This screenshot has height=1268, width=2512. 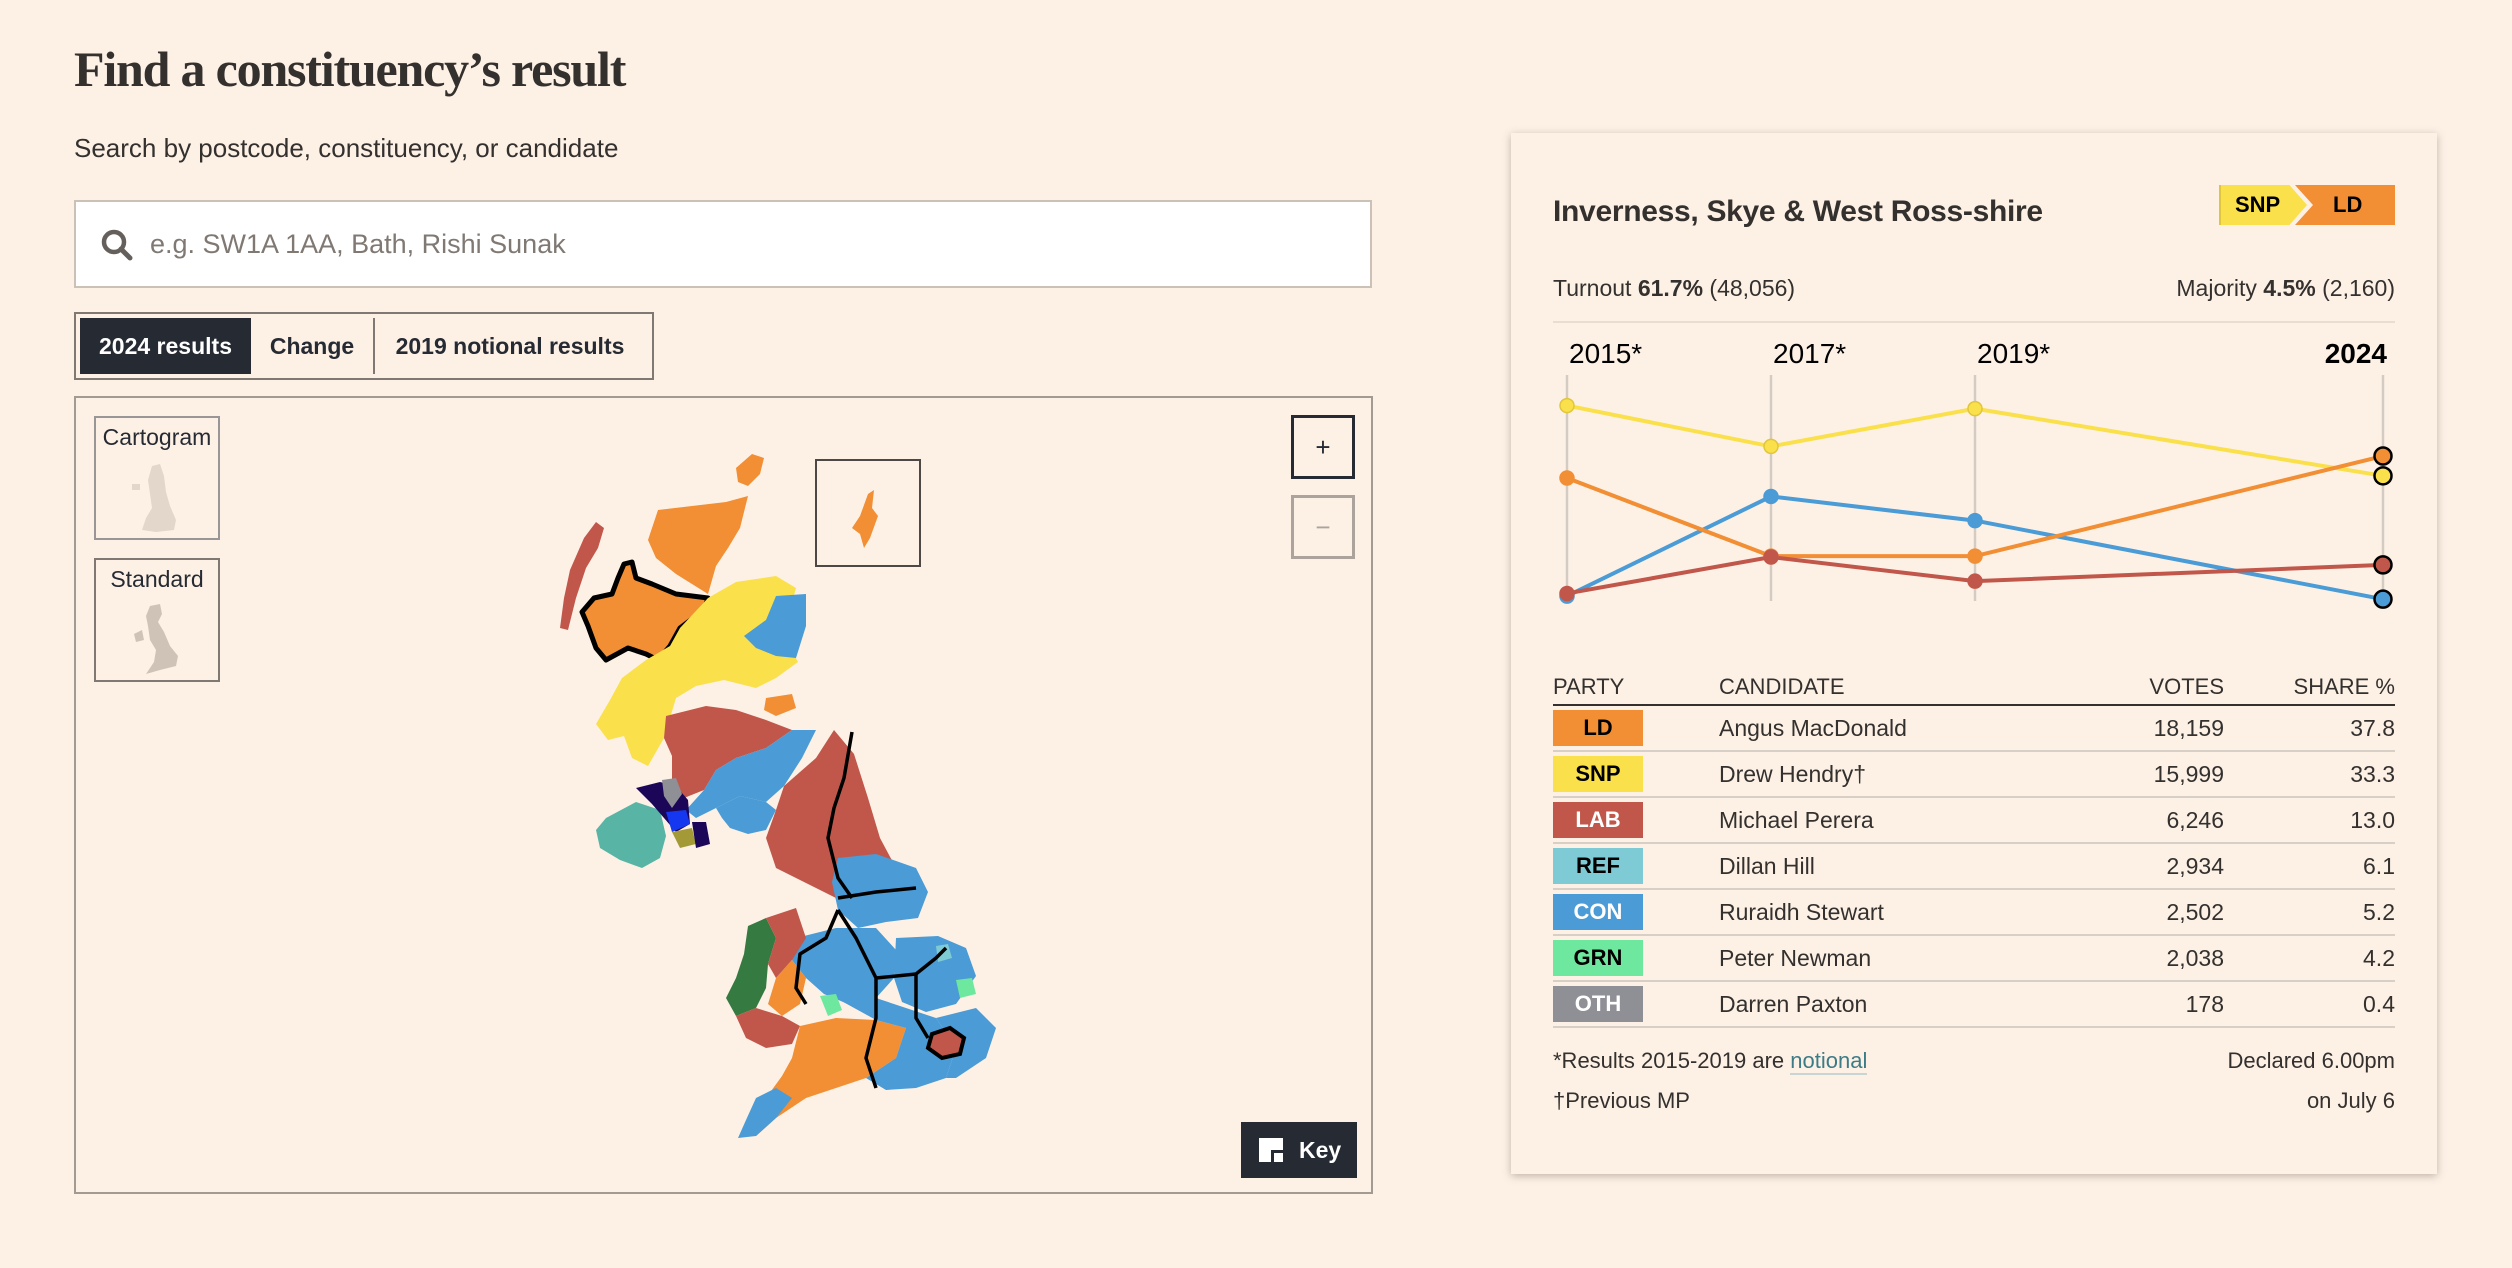 I want to click on party-badge: LAB, so click(x=1598, y=820).